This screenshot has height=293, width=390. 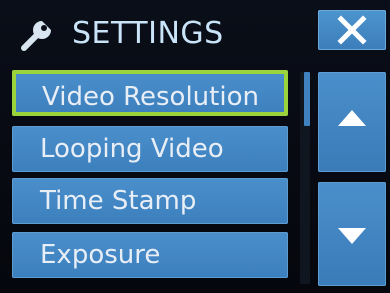 I want to click on scrollbar-thumb, so click(x=307, y=99).